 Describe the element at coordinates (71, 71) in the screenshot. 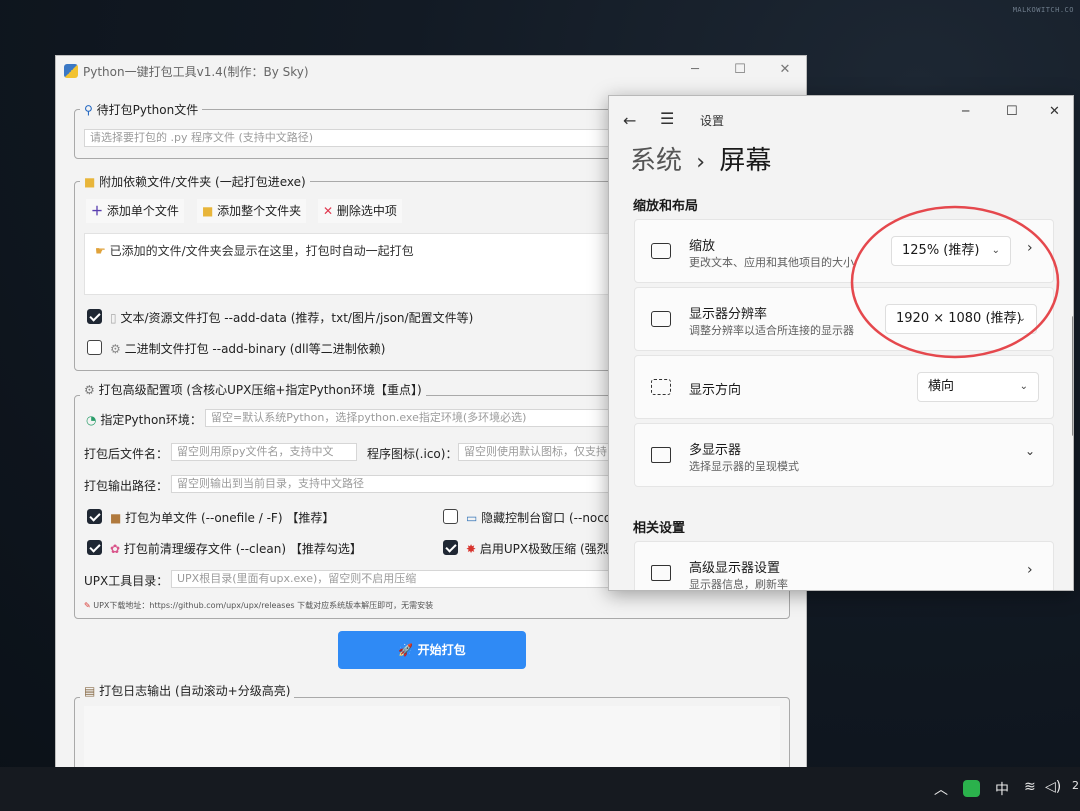

I see `app-icon` at that location.